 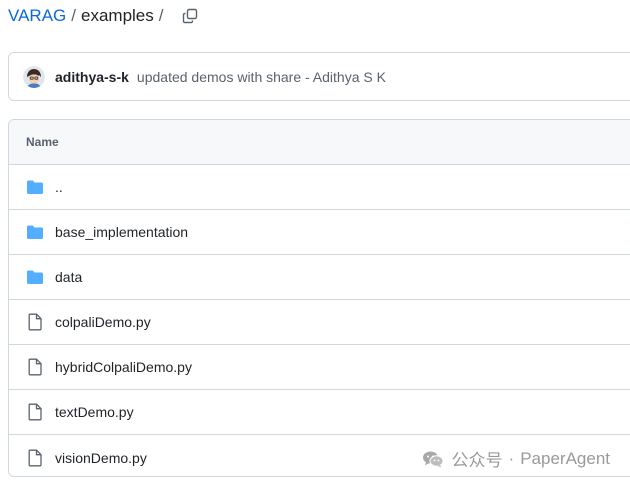 I want to click on table-row: colpaliDemo.py, so click(x=319, y=322).